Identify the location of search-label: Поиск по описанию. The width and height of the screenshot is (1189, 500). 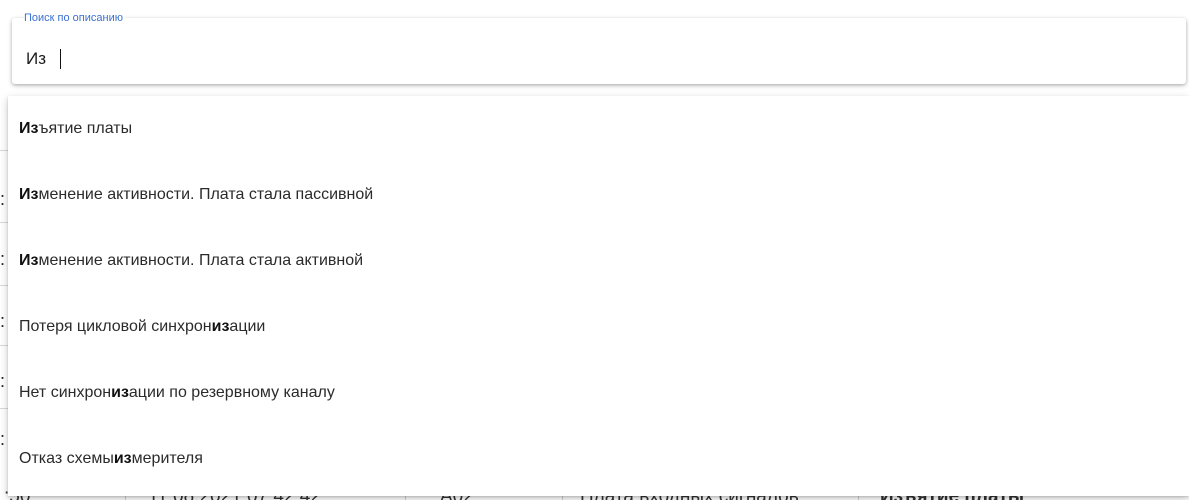
(74, 18).